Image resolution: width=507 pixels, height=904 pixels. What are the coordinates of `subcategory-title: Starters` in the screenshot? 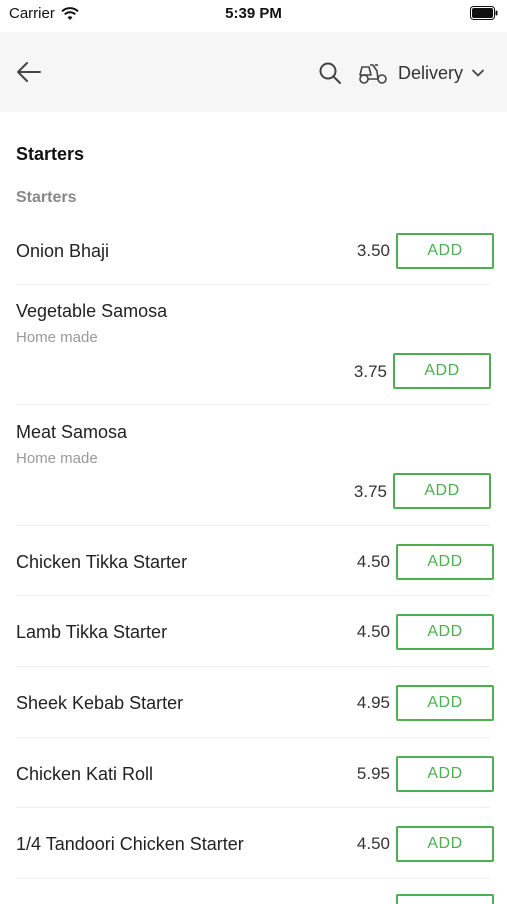 It's located at (46, 197).